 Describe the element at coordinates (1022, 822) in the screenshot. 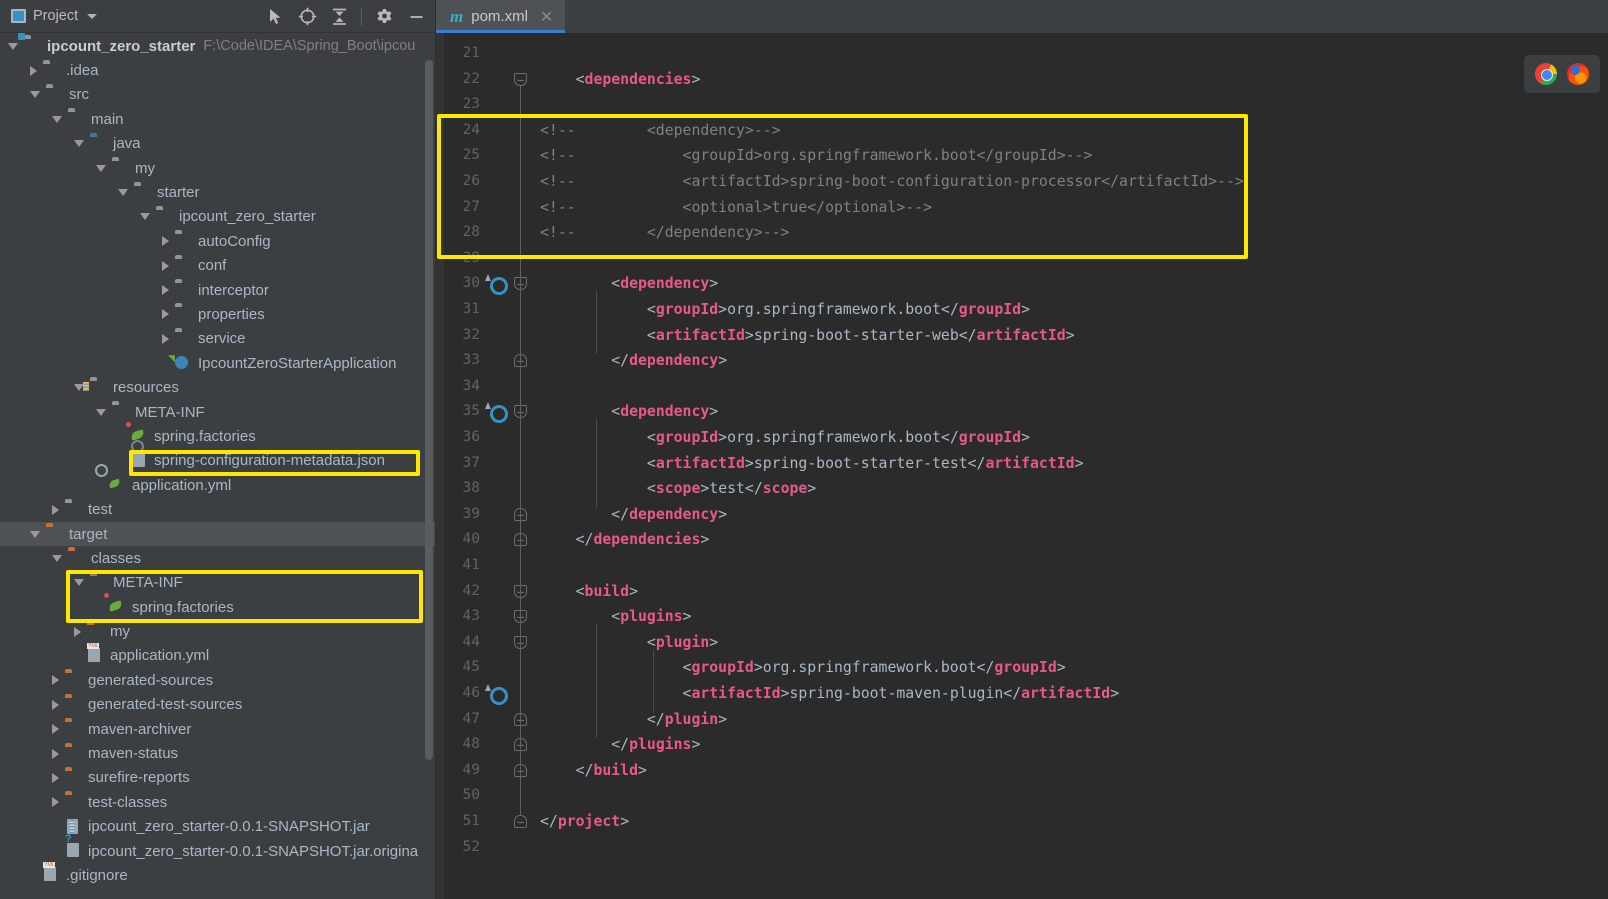

I see `code-line-51: 51 – </project>` at that location.